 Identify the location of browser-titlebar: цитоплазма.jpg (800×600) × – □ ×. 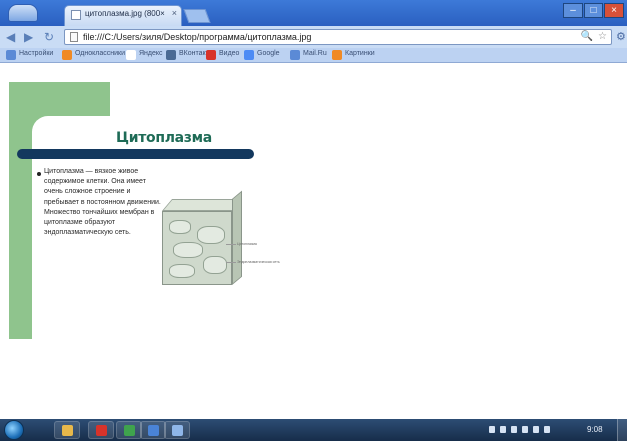
(313, 13).